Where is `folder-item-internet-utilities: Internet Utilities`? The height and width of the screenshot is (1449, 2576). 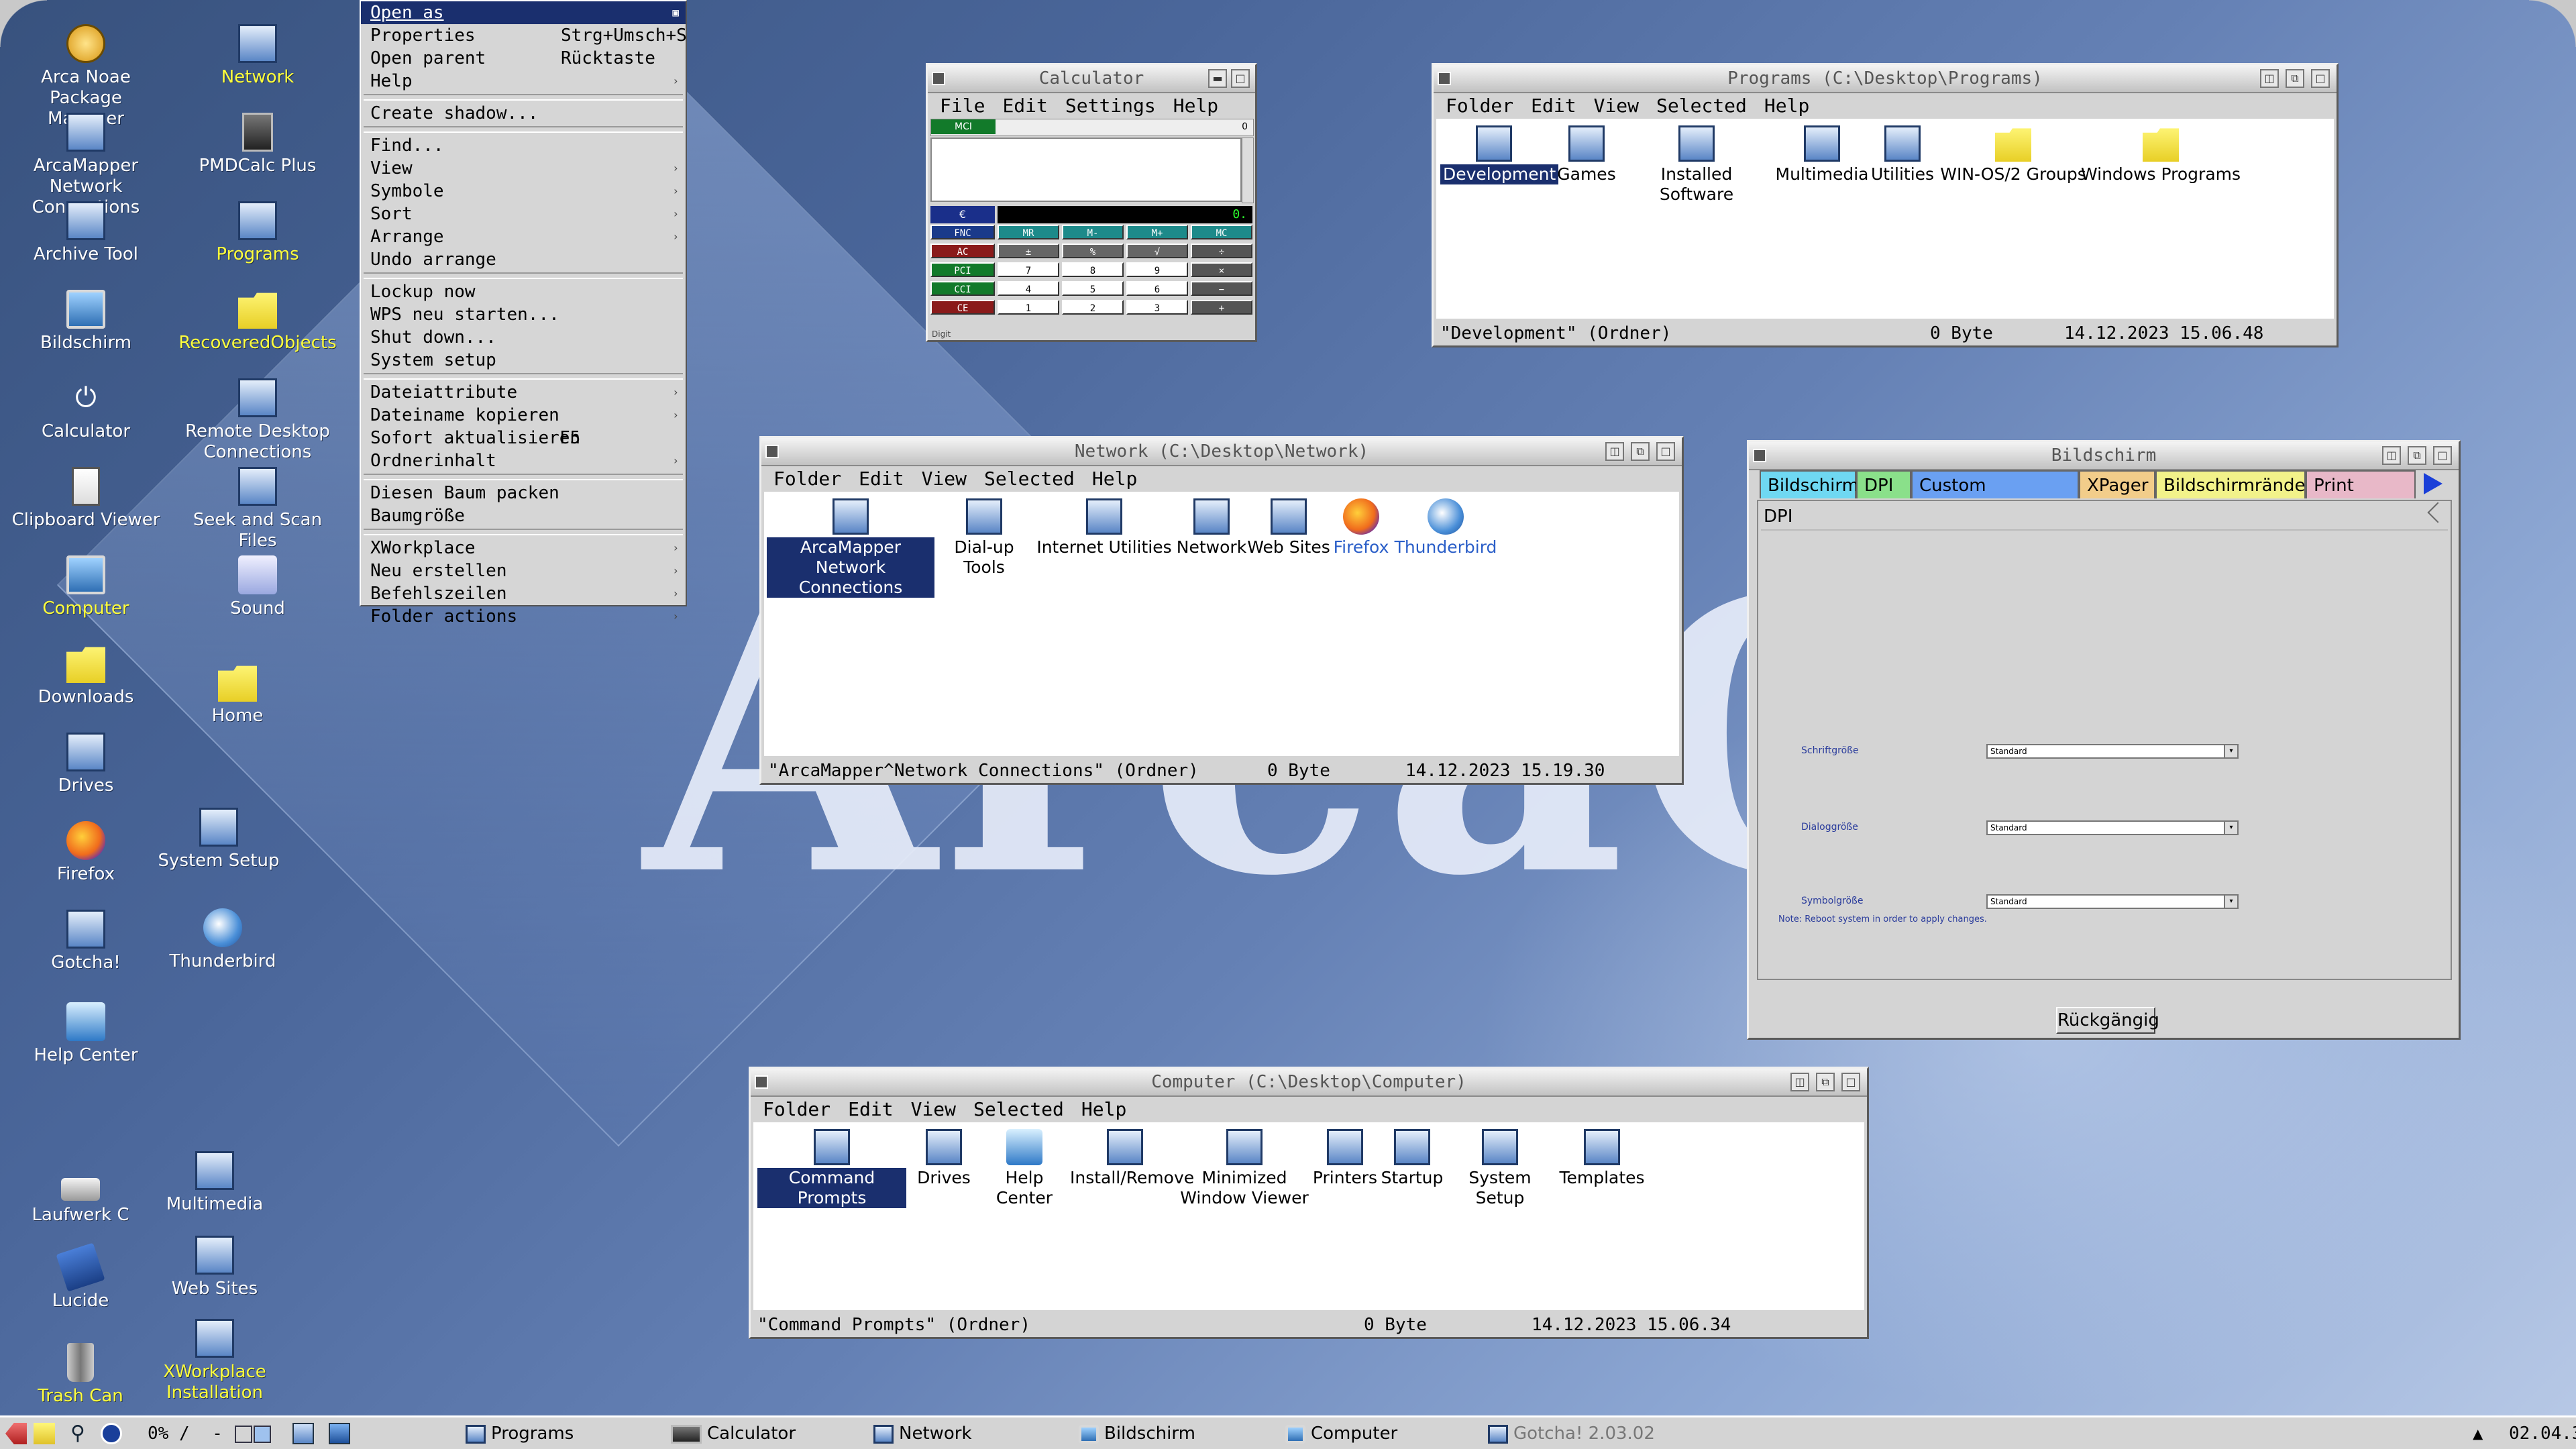
folder-item-internet-utilities: Internet Utilities is located at coordinates (1104, 527).